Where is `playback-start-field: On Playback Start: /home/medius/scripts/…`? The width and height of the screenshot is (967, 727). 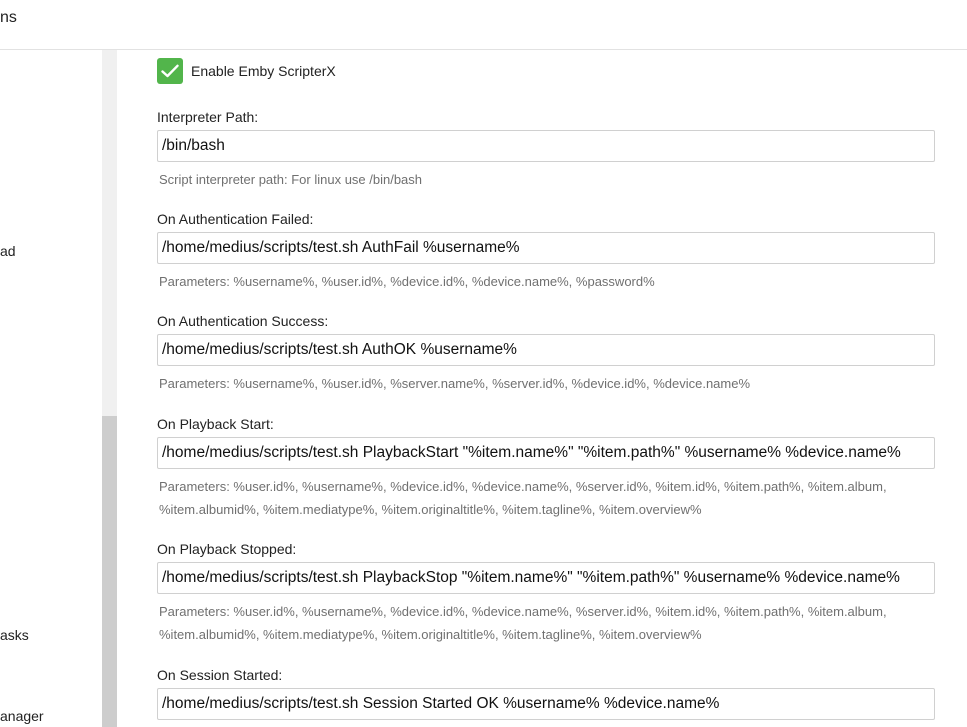
playback-start-field: On Playback Start: /home/medius/scripts/… is located at coordinates (546, 468).